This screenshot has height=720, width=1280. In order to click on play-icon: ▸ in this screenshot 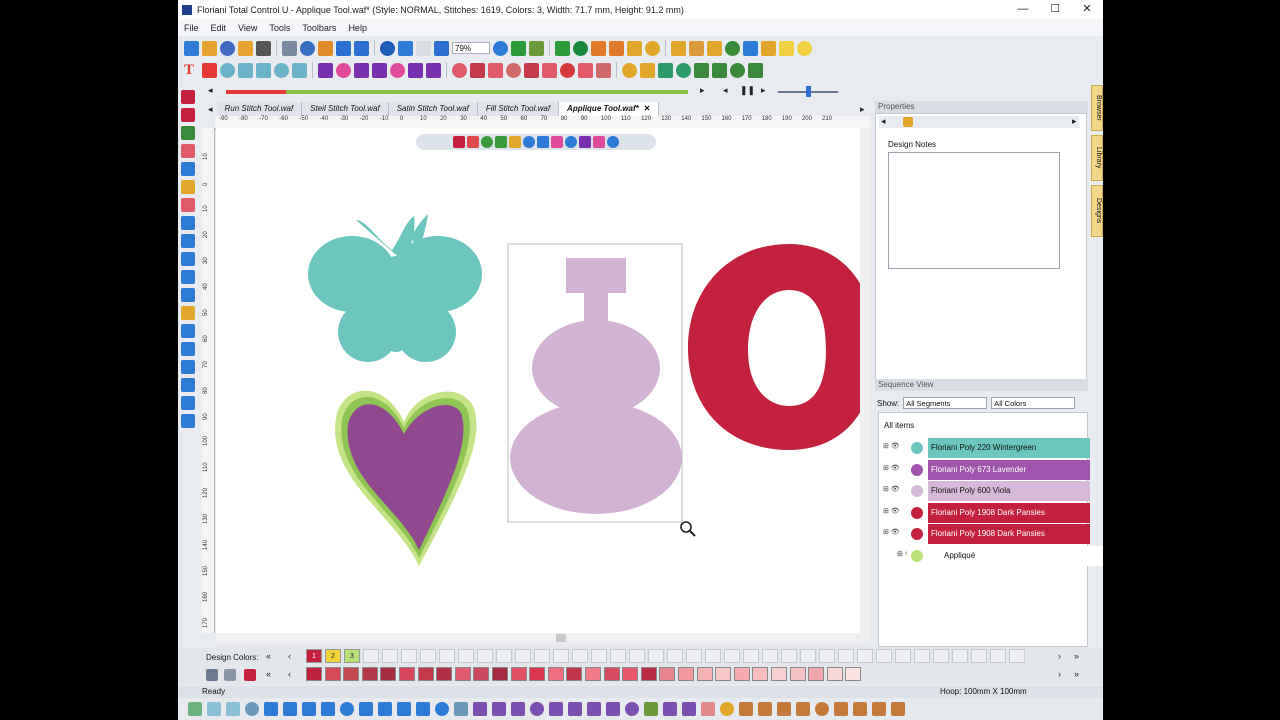, I will do `click(763, 90)`.